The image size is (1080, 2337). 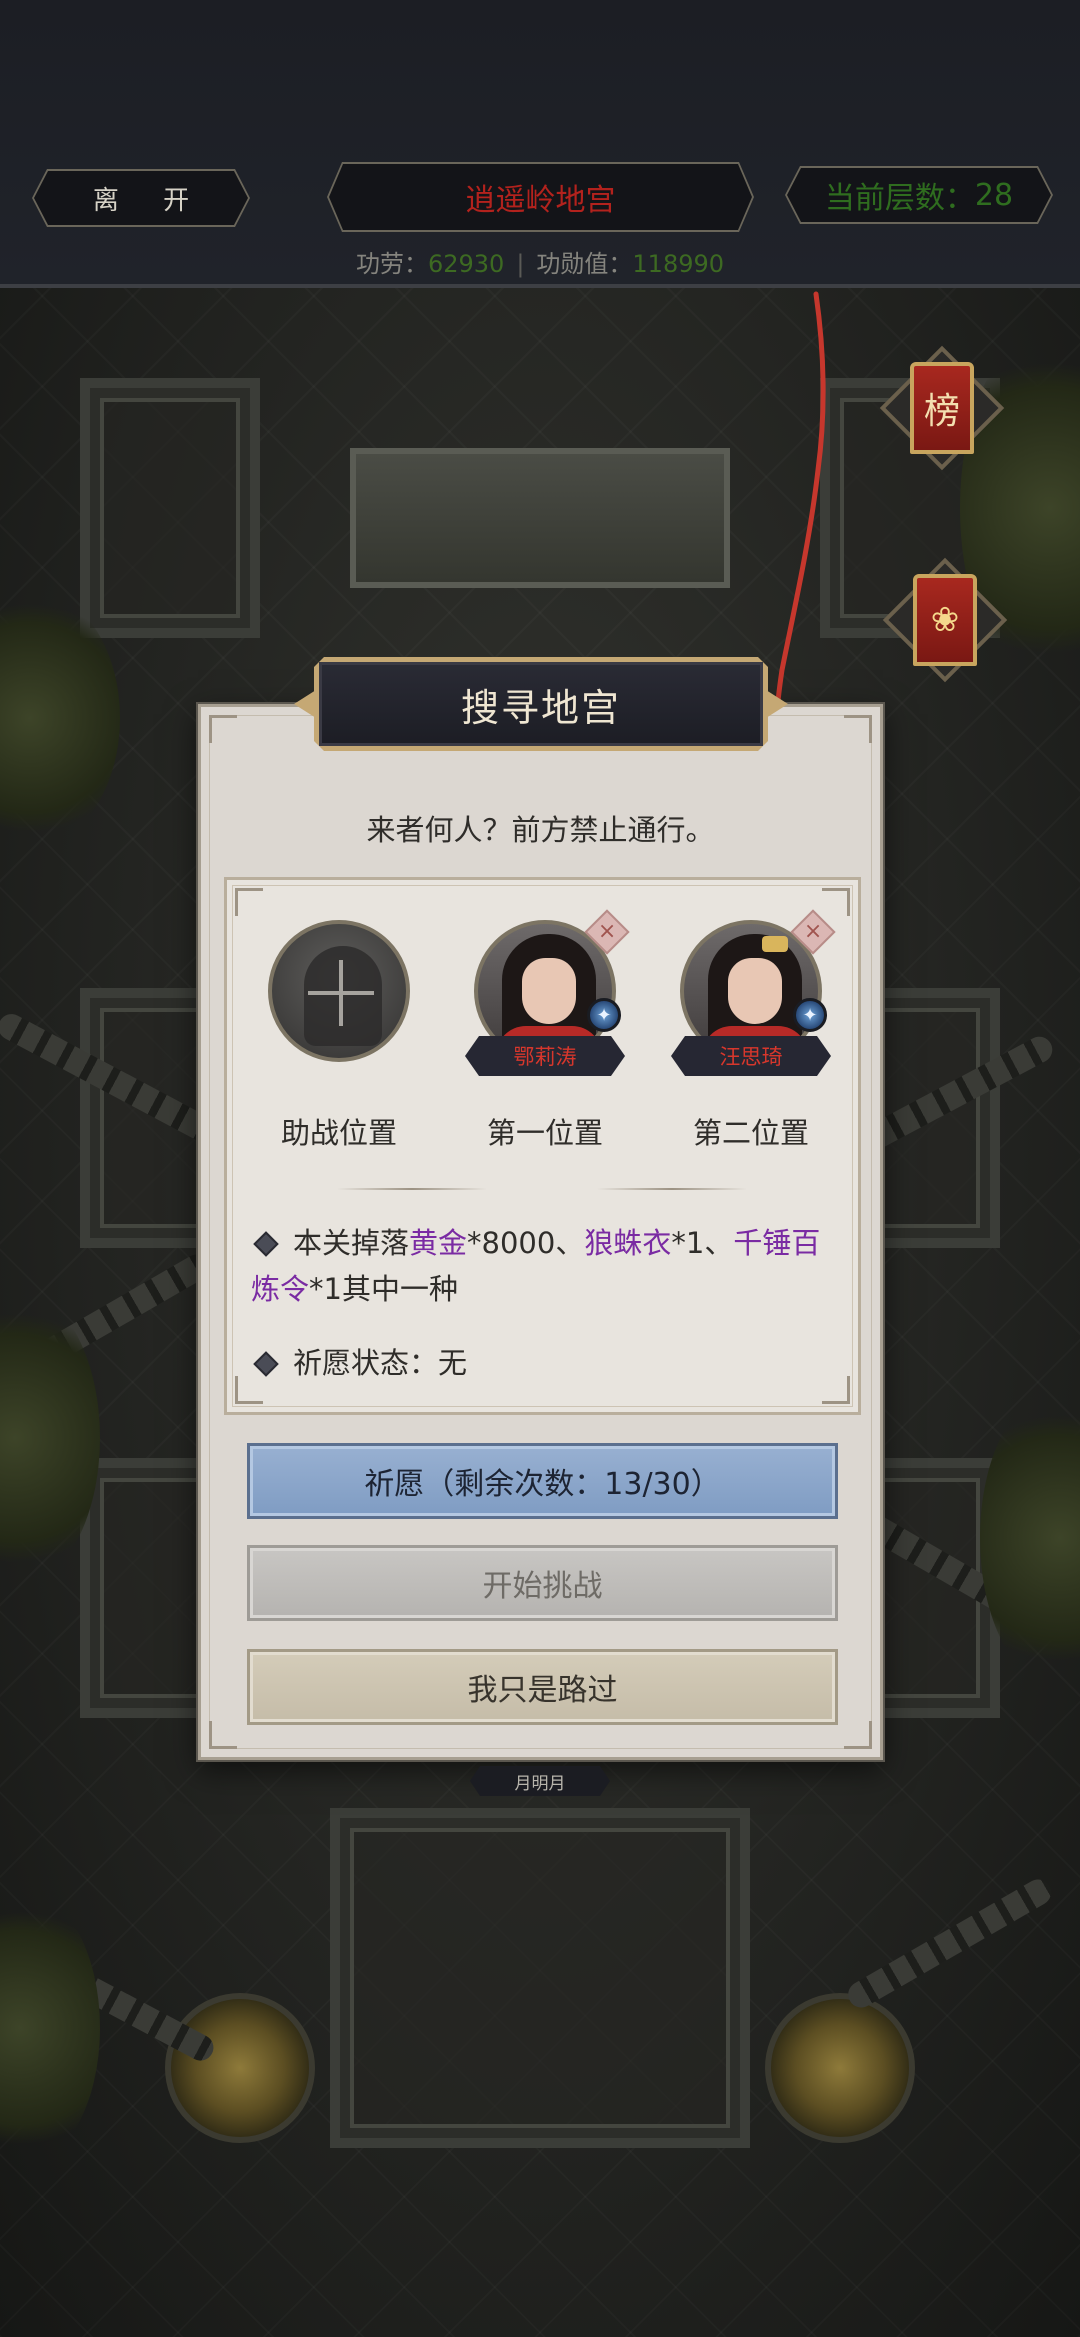 I want to click on dialog-title-plate: 搜寻地宫, so click(x=541, y=704).